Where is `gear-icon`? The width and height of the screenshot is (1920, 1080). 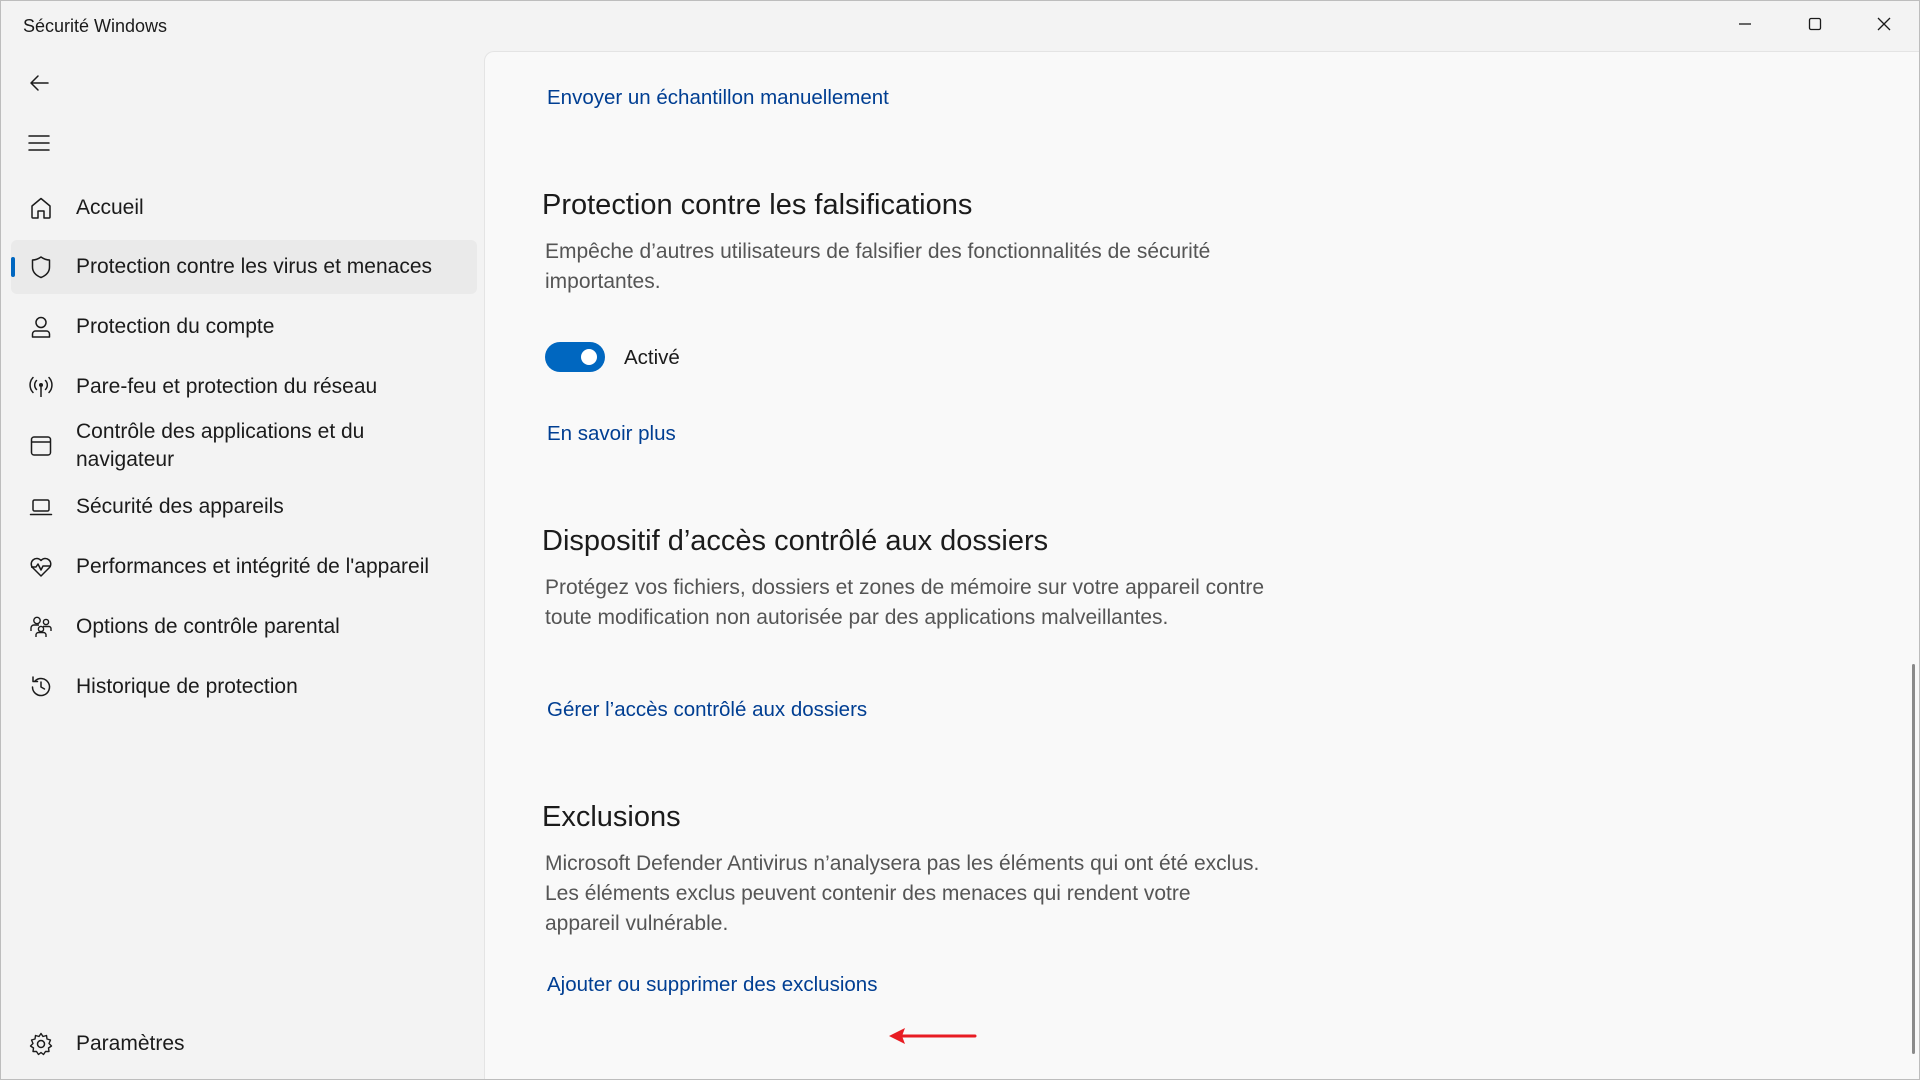 gear-icon is located at coordinates (41, 1044).